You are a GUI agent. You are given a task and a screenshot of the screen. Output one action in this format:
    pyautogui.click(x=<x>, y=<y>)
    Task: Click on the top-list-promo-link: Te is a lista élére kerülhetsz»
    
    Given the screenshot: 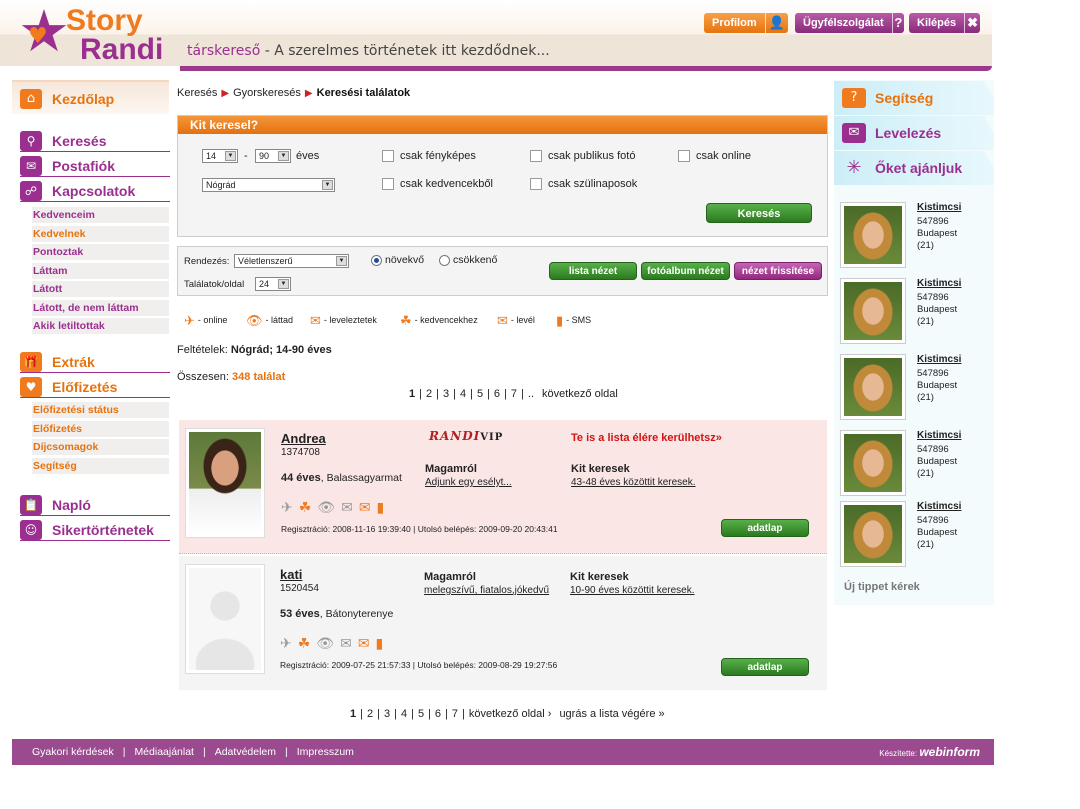 What is the action you would take?
    pyautogui.click(x=646, y=438)
    